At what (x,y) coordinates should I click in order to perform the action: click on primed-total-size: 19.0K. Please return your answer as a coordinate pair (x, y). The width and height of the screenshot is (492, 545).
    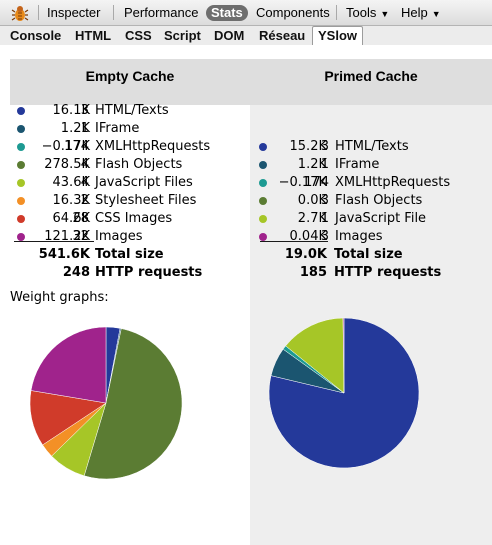
    Looking at the image, I should click on (305, 254).